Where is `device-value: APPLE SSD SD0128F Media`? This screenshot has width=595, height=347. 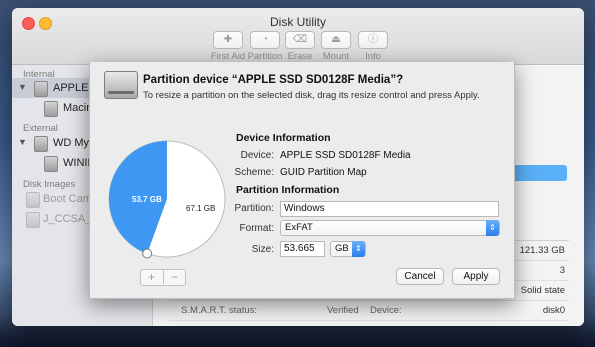
device-value: APPLE SSD SD0128F Media is located at coordinates (345, 155).